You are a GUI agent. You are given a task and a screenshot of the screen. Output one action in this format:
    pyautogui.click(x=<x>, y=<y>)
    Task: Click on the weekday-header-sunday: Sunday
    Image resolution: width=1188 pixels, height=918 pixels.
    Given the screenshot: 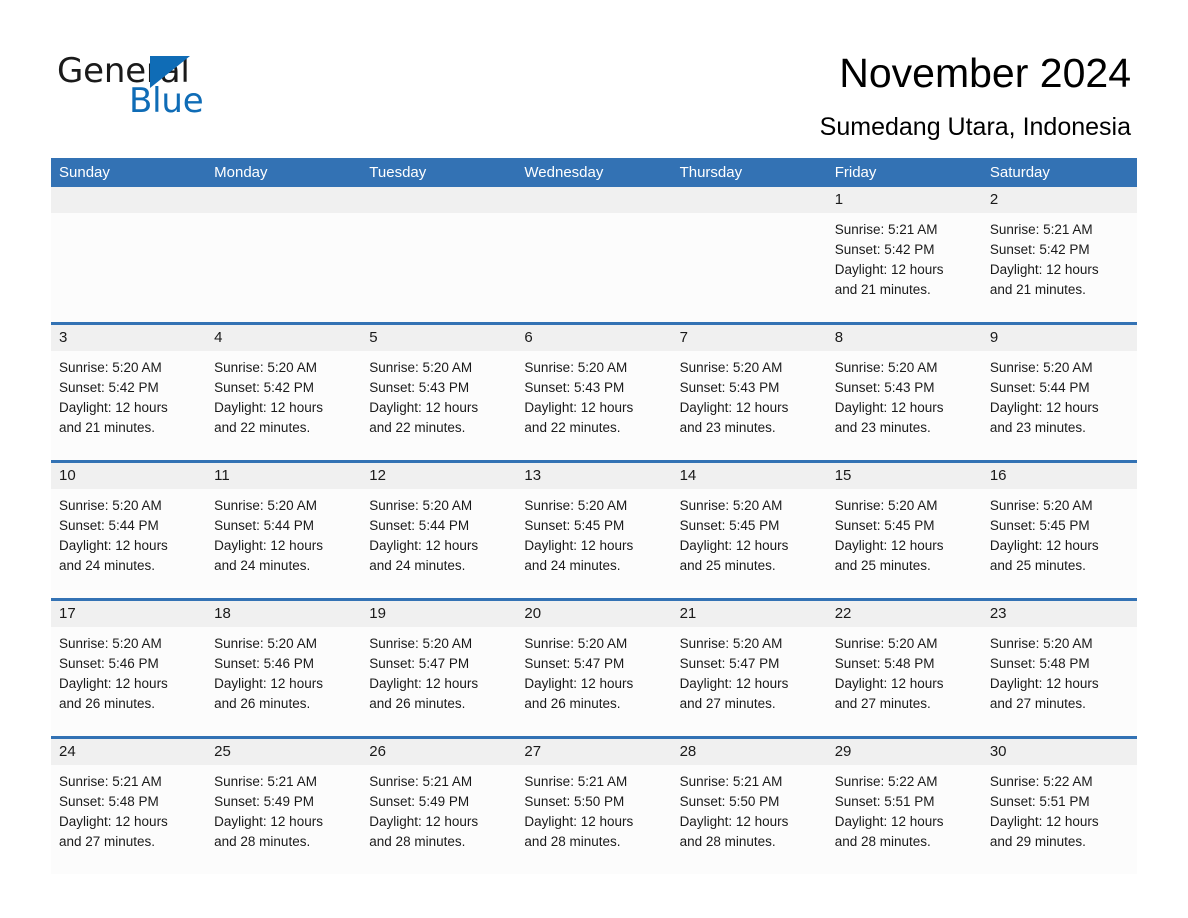 What is the action you would take?
    pyautogui.click(x=84, y=172)
    